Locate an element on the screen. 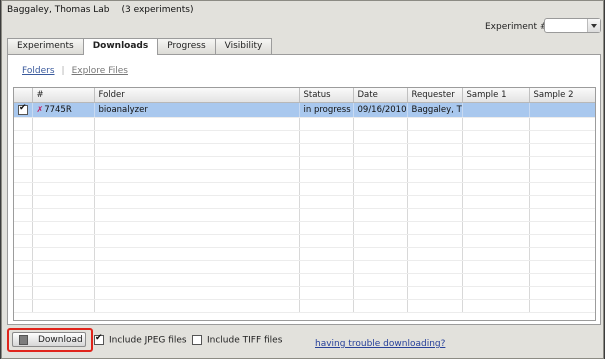  experiment-select is located at coordinates (572, 25).